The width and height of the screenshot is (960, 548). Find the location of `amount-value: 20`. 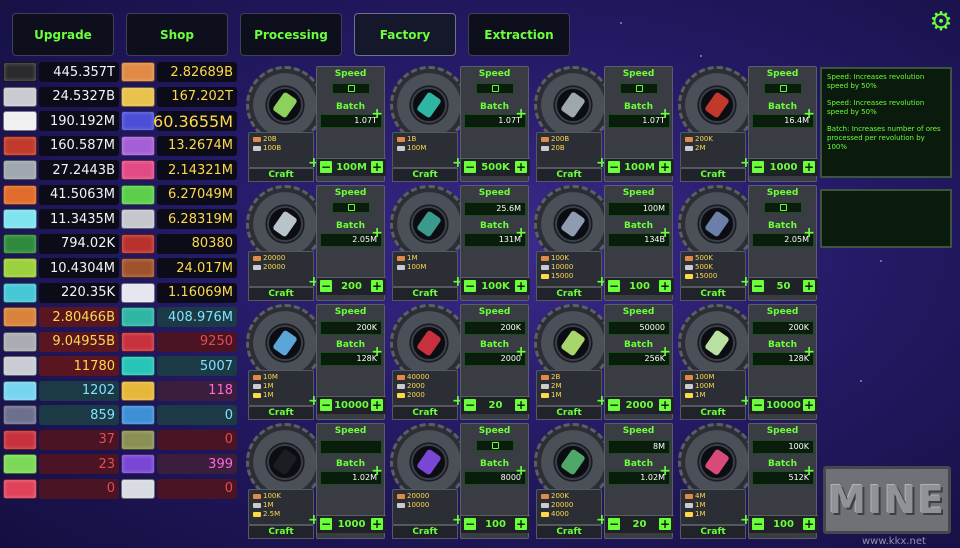

amount-value: 20 is located at coordinates (639, 524).